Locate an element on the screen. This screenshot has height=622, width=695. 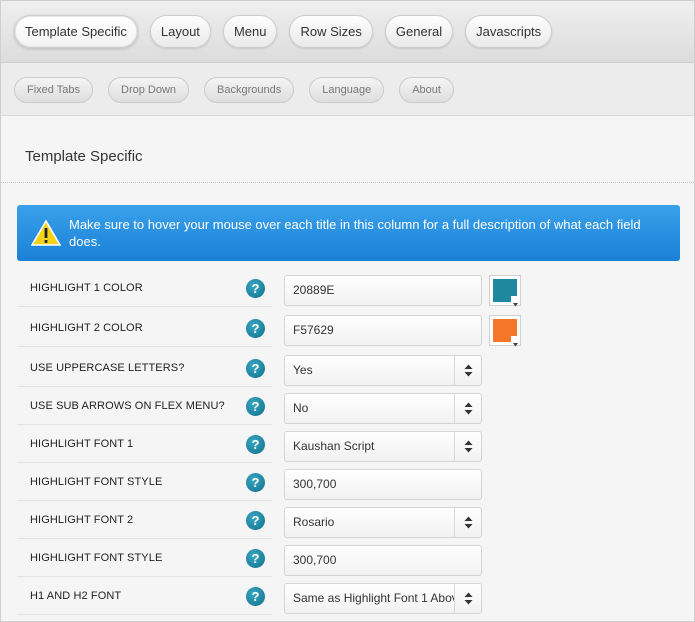
label-cell: USE SUB ARROWS ON FLEX MENU? ? is located at coordinates (144, 406).